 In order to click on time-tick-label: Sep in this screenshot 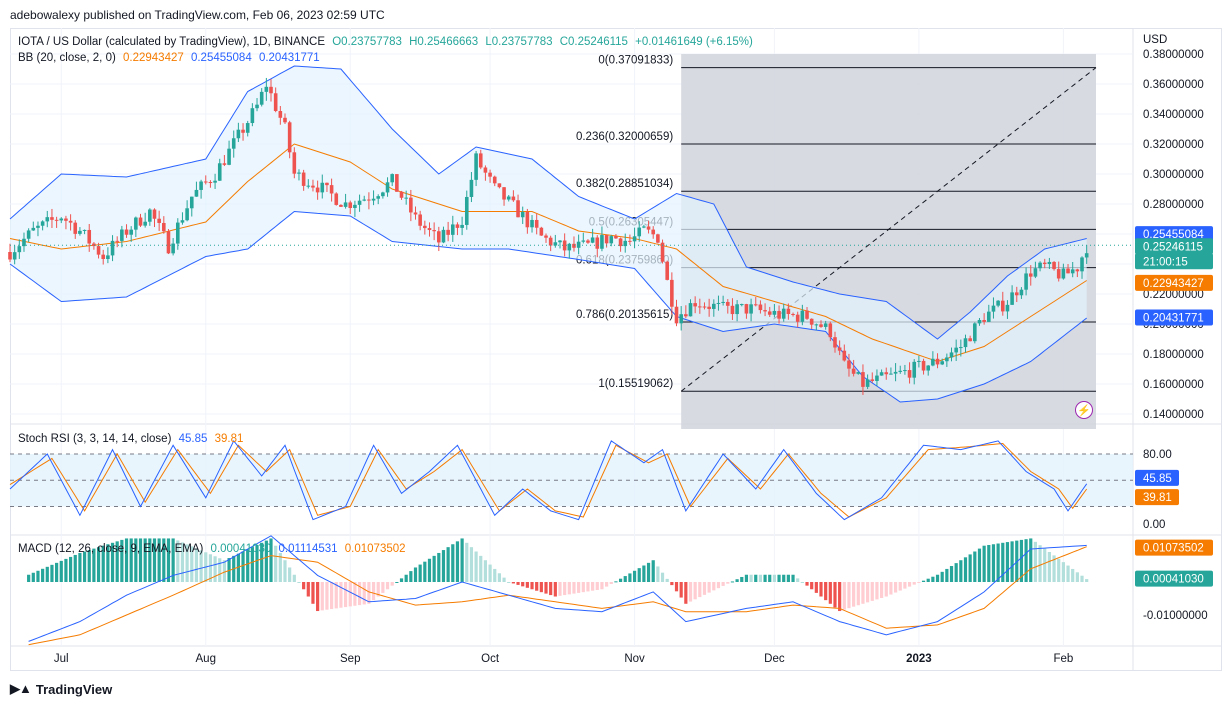, I will do `click(350, 659)`.